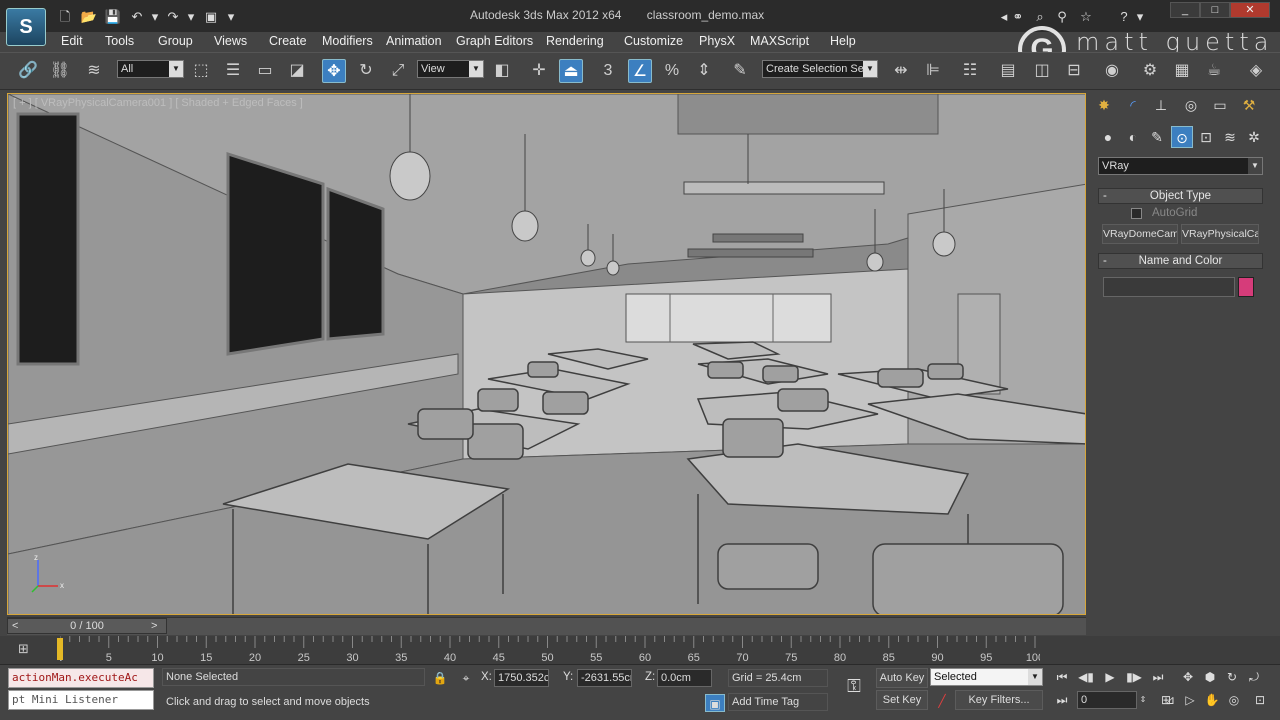 The width and height of the screenshot is (1280, 720). Describe the element at coordinates (233, 71) in the screenshot. I see `select-by-name-icon: ☰` at that location.